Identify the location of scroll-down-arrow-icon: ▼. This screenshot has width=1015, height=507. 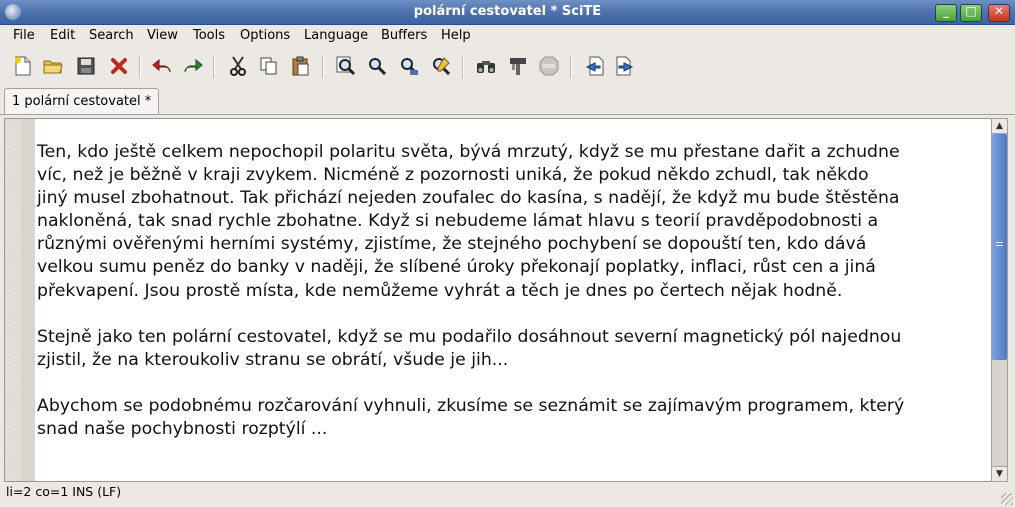
(999, 473).